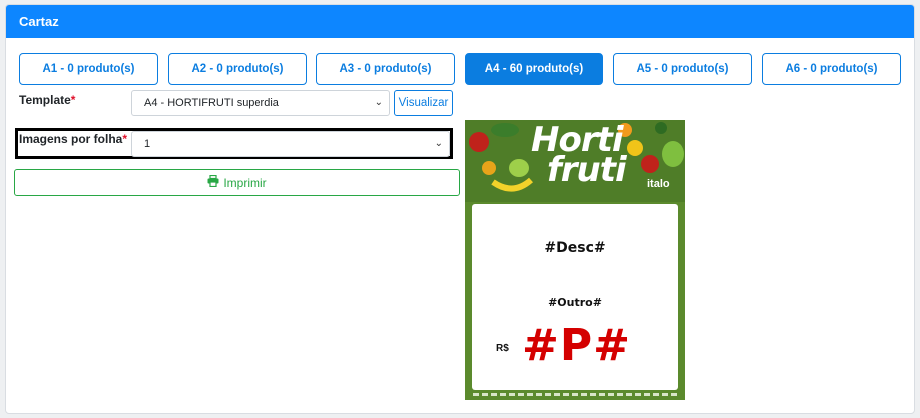  What do you see at coordinates (658, 184) in the screenshot?
I see `poster-brand: italo` at bounding box center [658, 184].